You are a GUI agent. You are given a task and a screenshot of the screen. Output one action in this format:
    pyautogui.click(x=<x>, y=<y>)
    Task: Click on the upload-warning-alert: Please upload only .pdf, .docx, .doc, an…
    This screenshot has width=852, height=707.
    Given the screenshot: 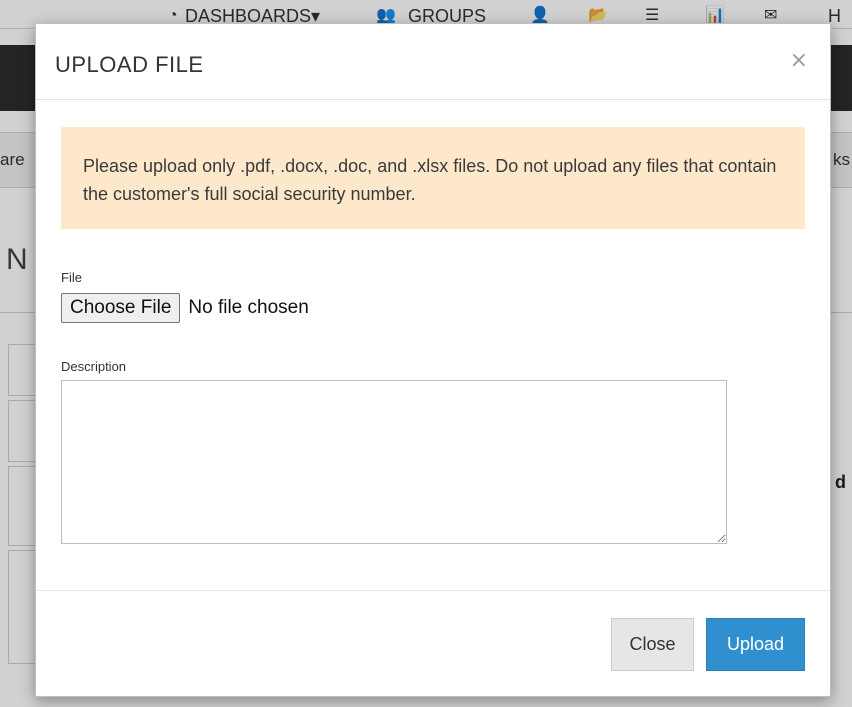 What is the action you would take?
    pyautogui.click(x=433, y=178)
    